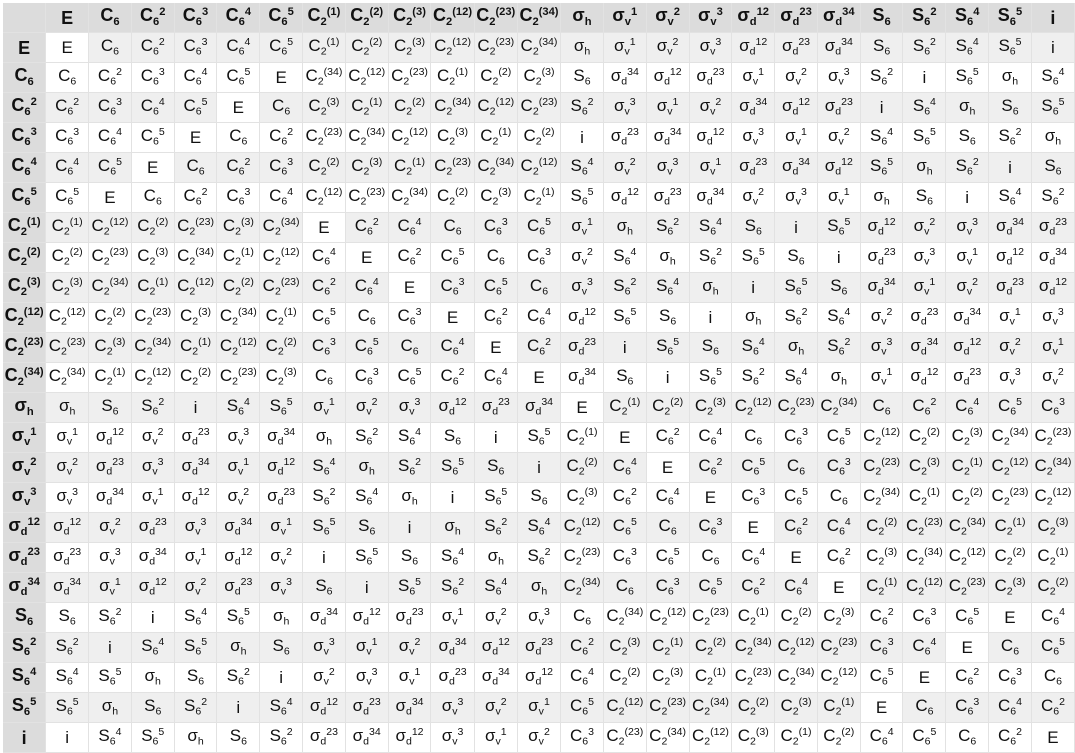  Describe the element at coordinates (25, 168) in the screenshot. I see `row-header: C64` at that location.